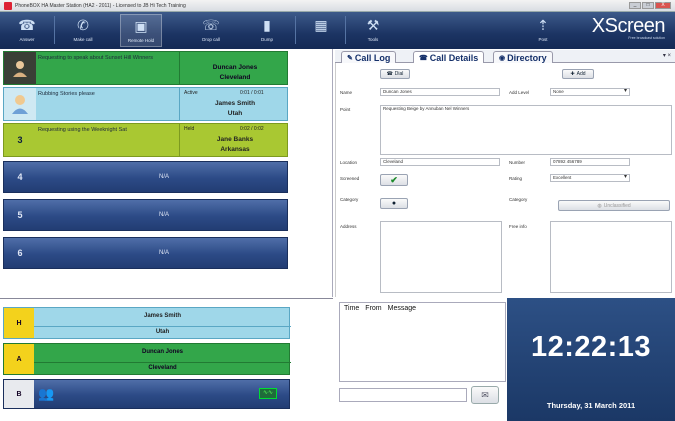 The width and height of the screenshot is (675, 421). I want to click on post-icon: ⇡, so click(543, 25).